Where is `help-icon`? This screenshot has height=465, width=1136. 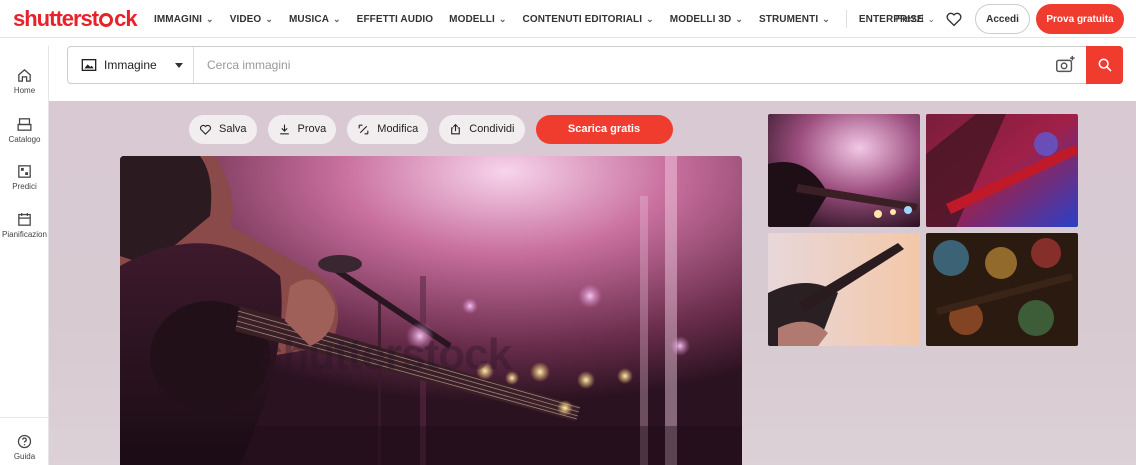
help-icon is located at coordinates (24, 441).